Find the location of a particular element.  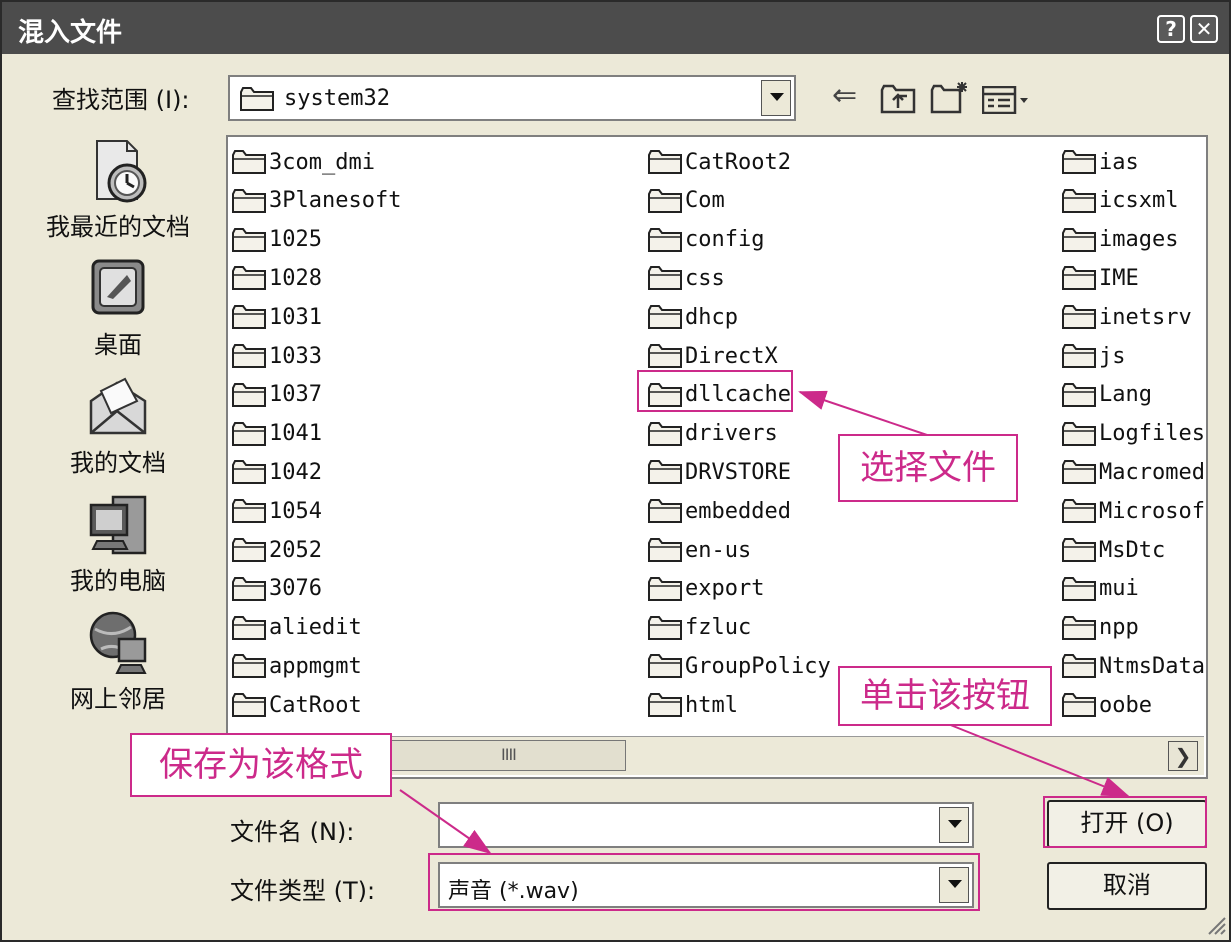

folder-item: IME is located at coordinates (1100, 278).